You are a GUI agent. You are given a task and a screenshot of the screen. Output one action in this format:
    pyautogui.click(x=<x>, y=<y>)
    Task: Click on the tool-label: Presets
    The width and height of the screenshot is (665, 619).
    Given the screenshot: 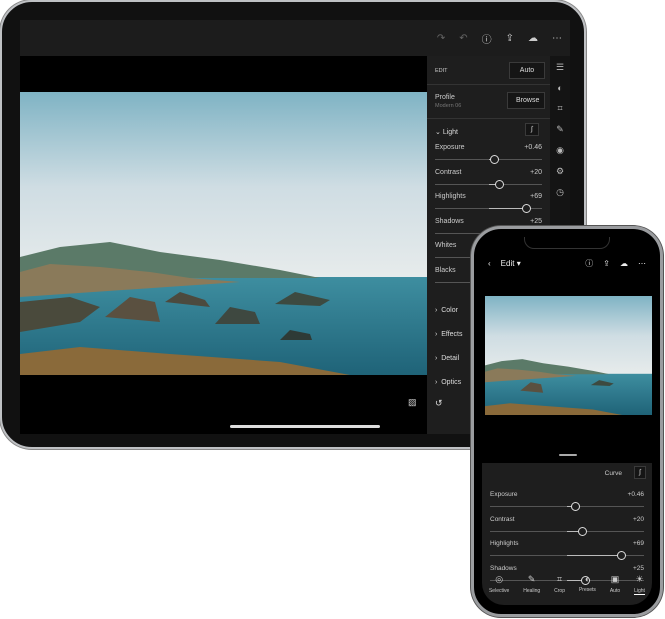 What is the action you would take?
    pyautogui.click(x=587, y=590)
    